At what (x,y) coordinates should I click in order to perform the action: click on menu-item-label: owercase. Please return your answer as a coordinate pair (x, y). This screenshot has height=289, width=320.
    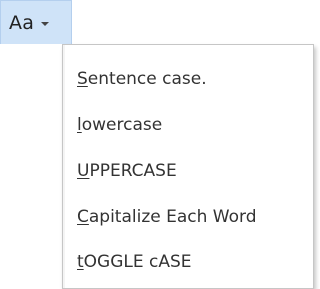
    Looking at the image, I should click on (122, 125).